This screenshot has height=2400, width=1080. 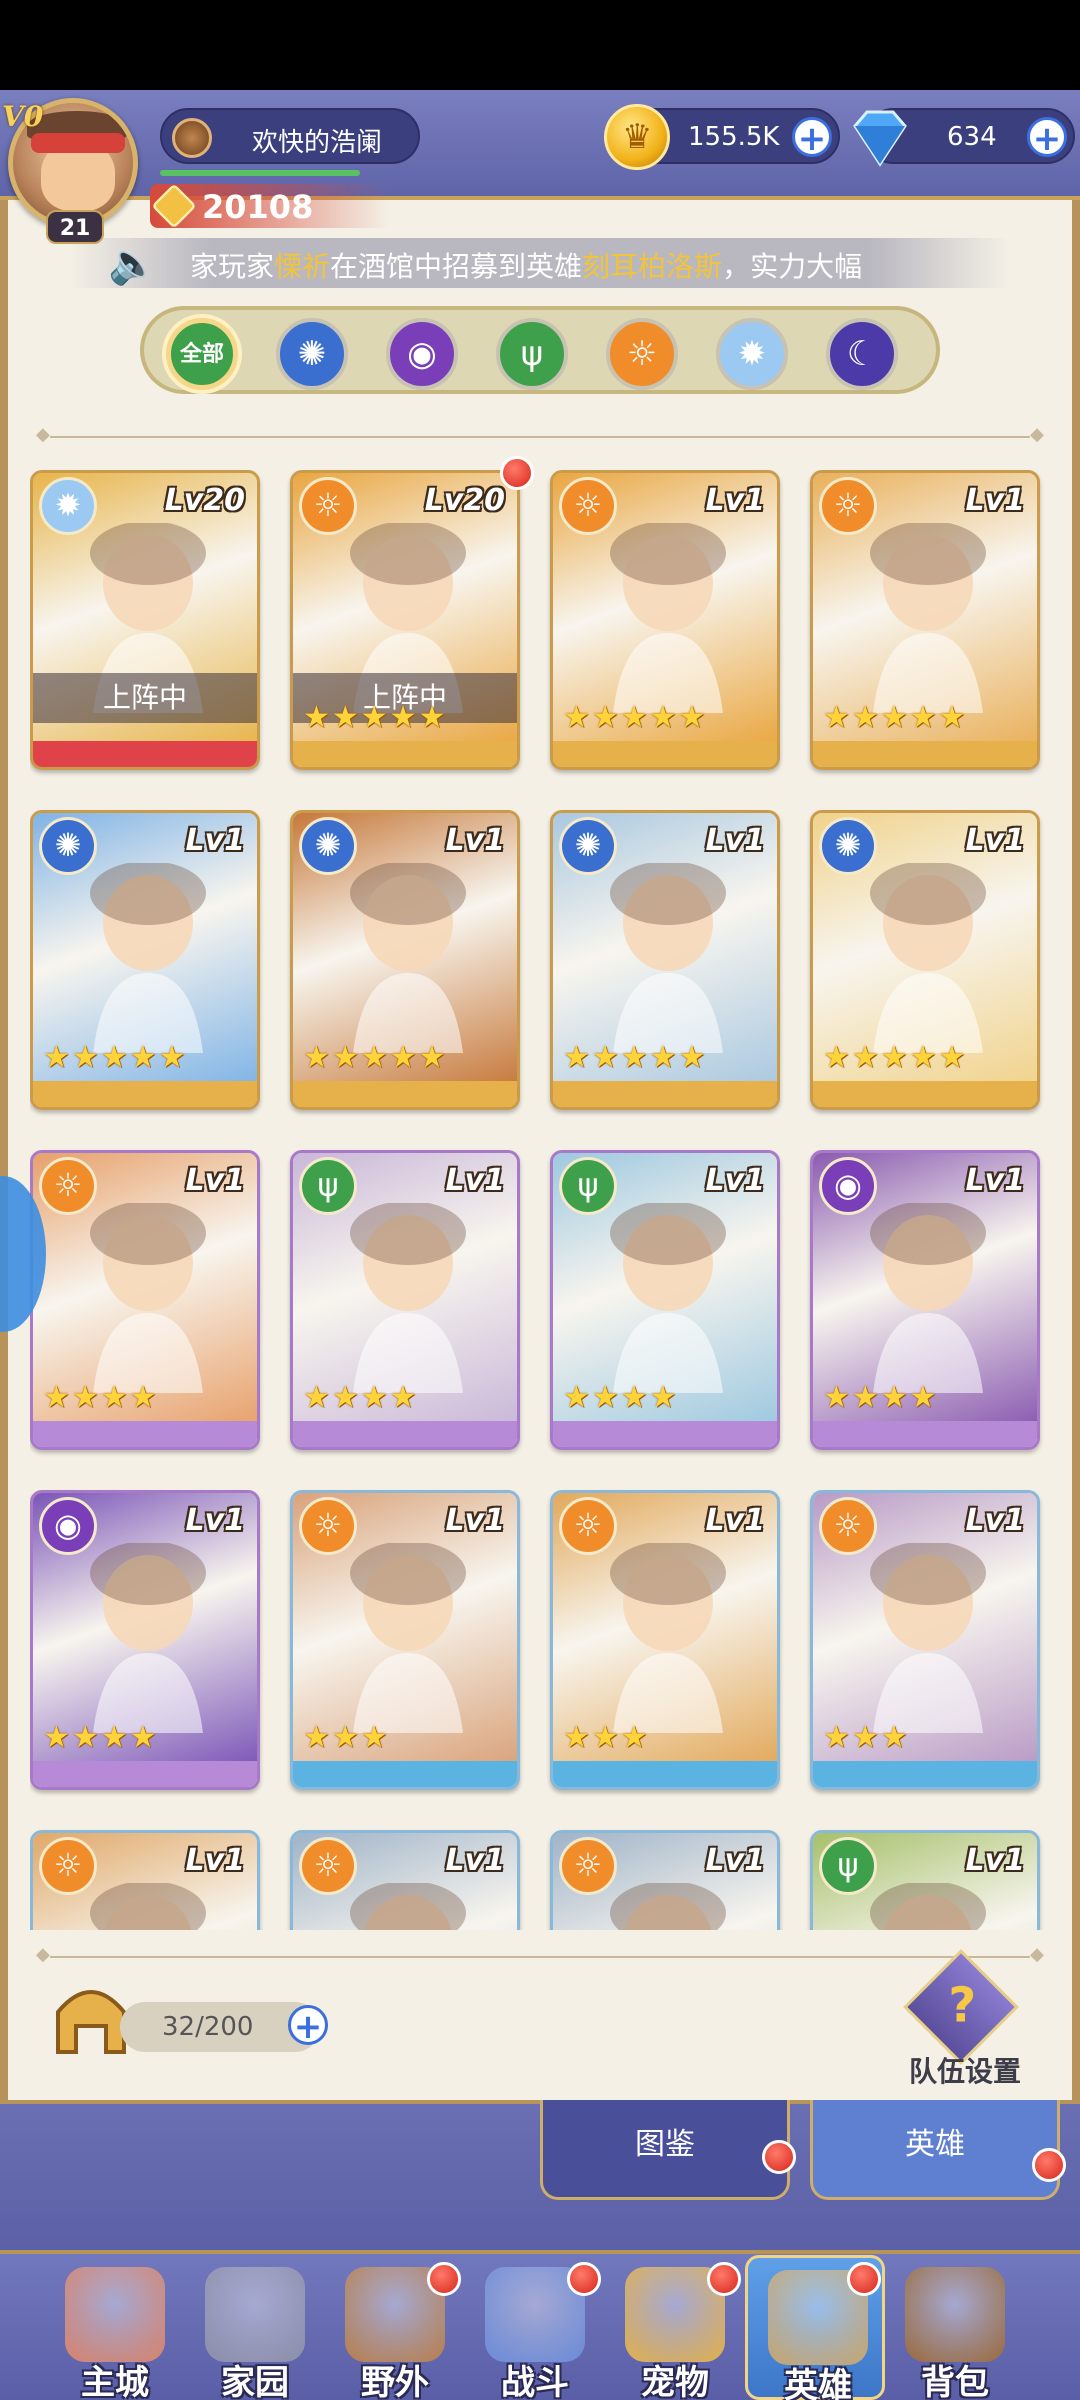 I want to click on light-faction-icon: ✹, so click(x=68, y=506).